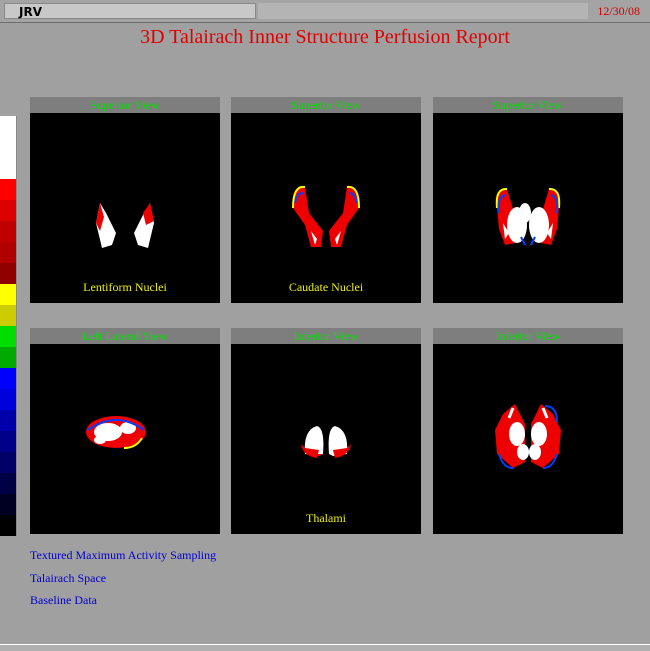 This screenshot has height=651, width=650. Describe the element at coordinates (125, 225) in the screenshot. I see `lentiform-nuclei-render` at that location.